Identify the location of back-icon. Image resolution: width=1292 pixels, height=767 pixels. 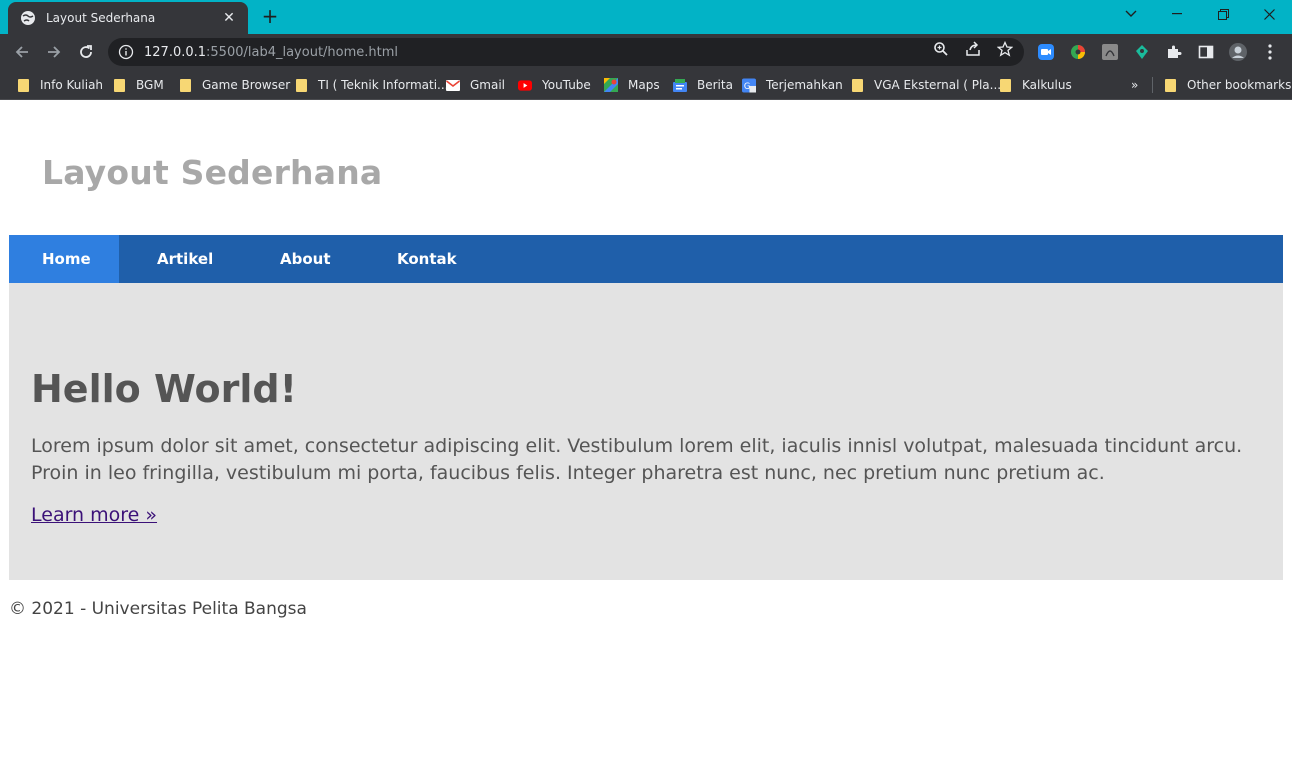
(22, 52).